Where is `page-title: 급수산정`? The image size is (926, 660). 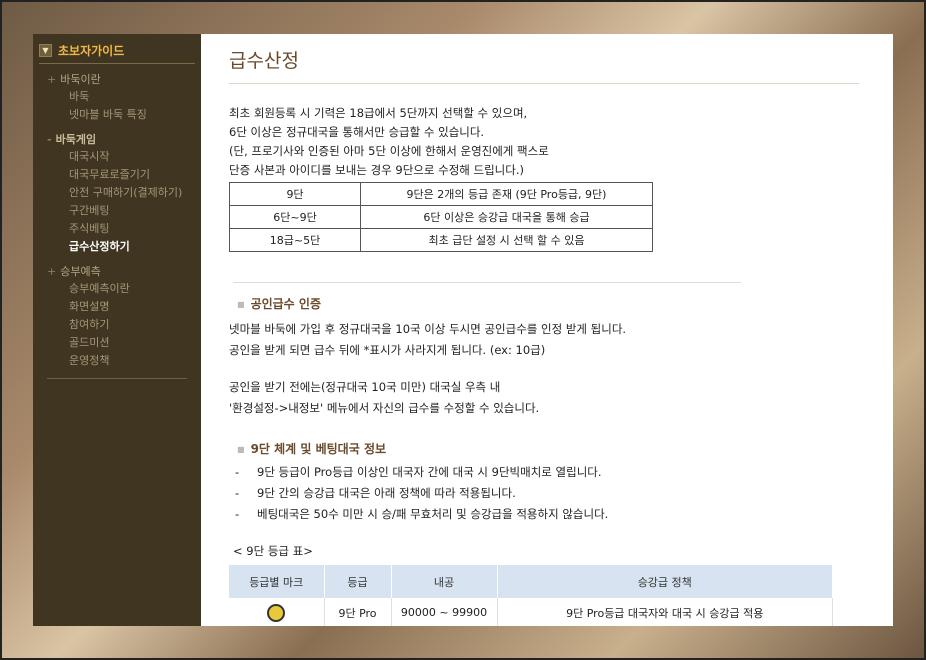 page-title: 급수산정 is located at coordinates (264, 61).